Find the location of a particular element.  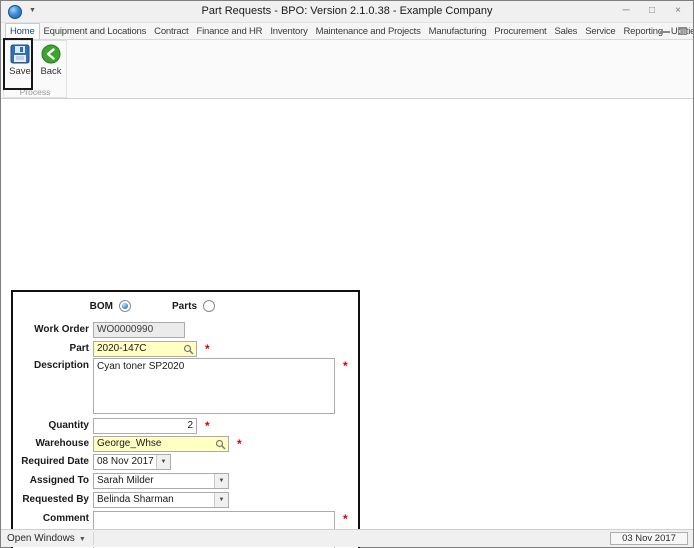

quantity-row: Quantity 2 * is located at coordinates (185, 426).